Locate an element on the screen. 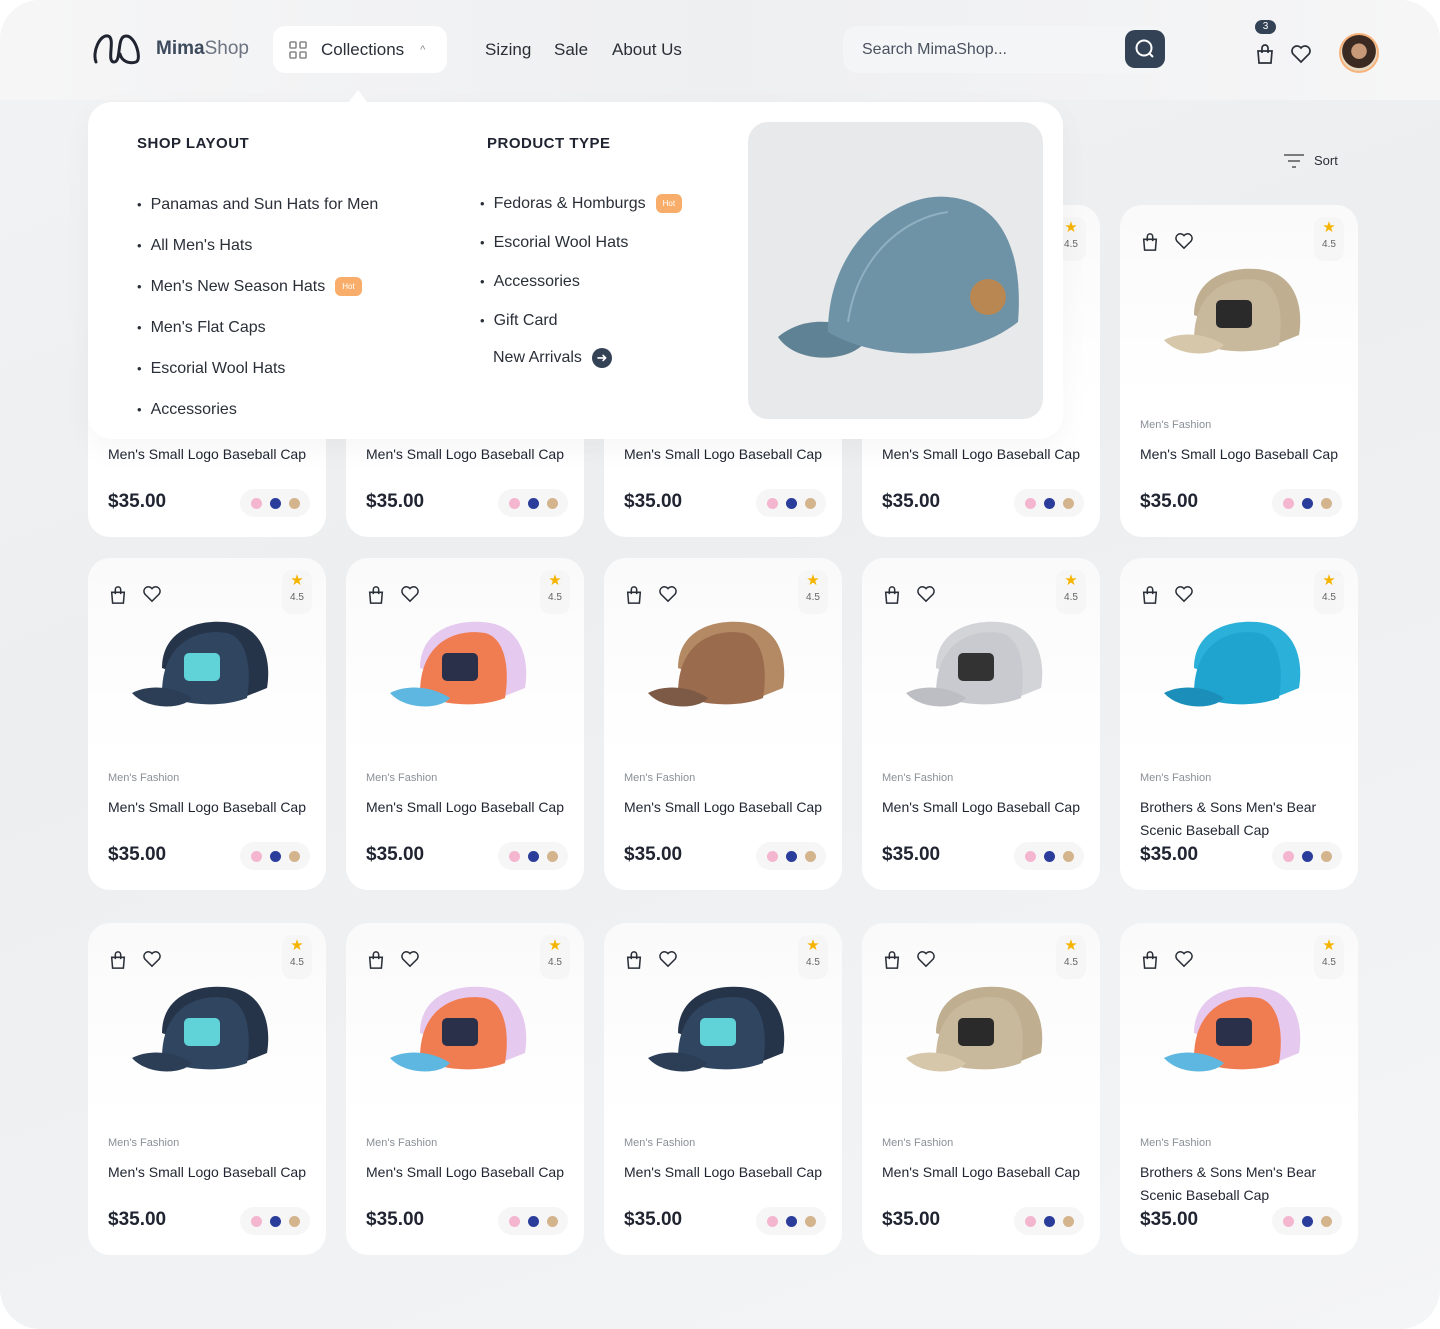 The height and width of the screenshot is (1329, 1440). sort-button: Sort is located at coordinates (1311, 160).